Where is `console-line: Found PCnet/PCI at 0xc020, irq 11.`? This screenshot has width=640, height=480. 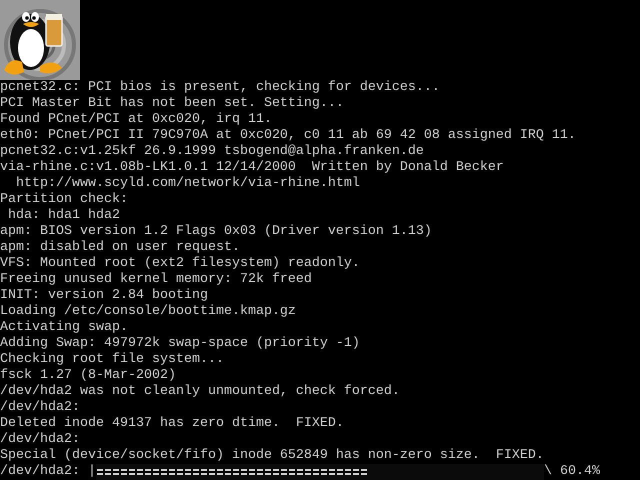 console-line: Found PCnet/PCI at 0xc020, irq 11. is located at coordinates (136, 120).